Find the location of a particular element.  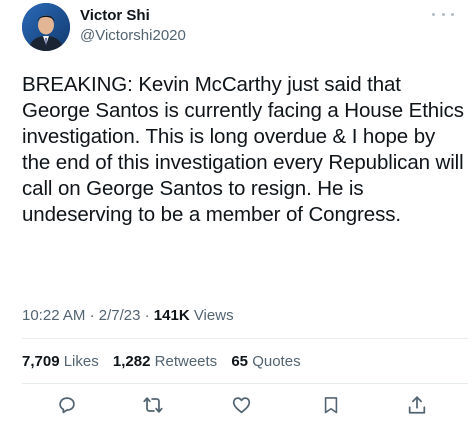

retweet-icon is located at coordinates (153, 405).